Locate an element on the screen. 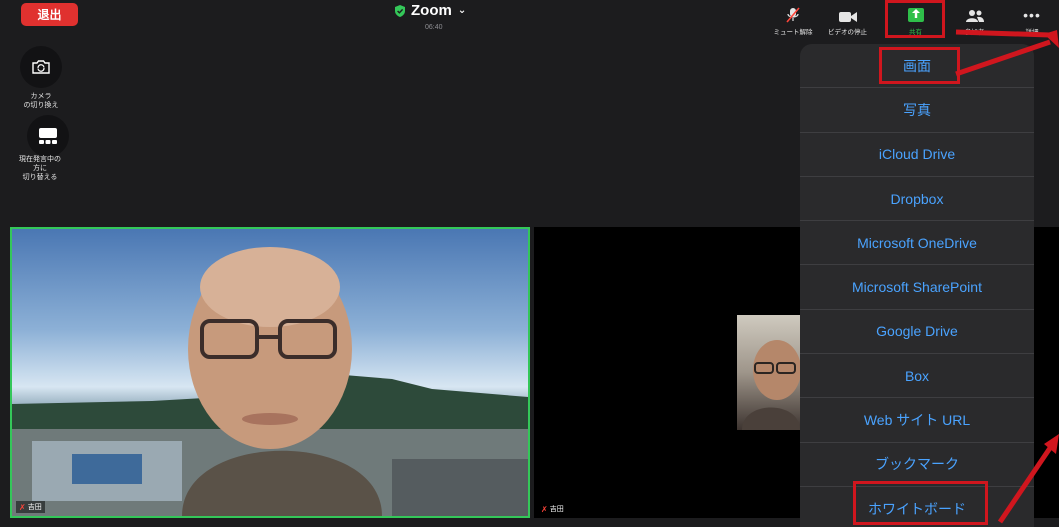 This screenshot has width=1059, height=527. switch-camera-button is located at coordinates (41, 67).